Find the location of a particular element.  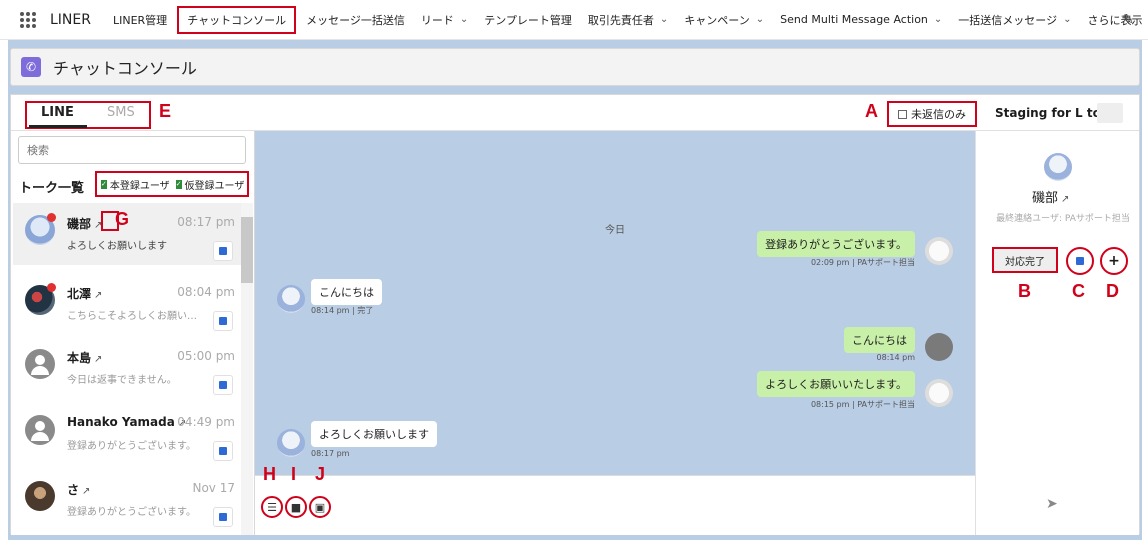

last-message-time: Nov 17 is located at coordinates (213, 488).